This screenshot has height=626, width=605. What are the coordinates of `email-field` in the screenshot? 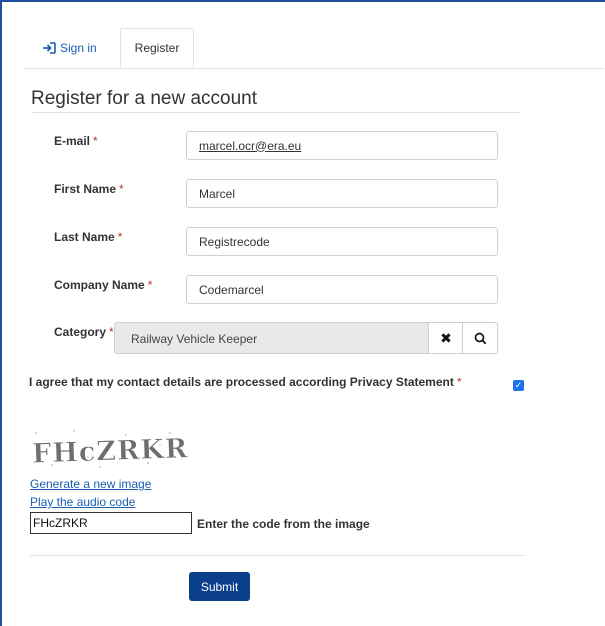 It's located at (342, 145).